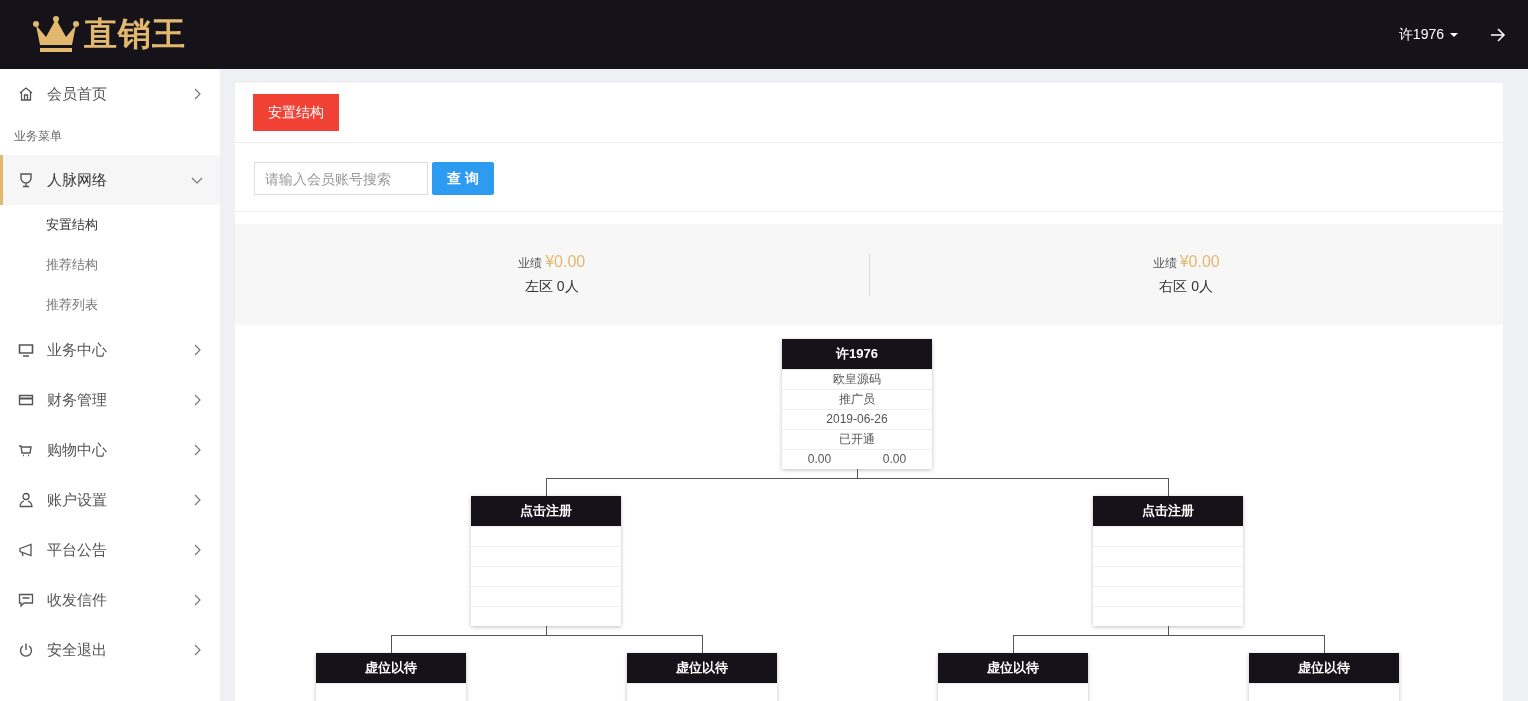  What do you see at coordinates (857, 399) in the screenshot?
I see `node-text: 推广员` at bounding box center [857, 399].